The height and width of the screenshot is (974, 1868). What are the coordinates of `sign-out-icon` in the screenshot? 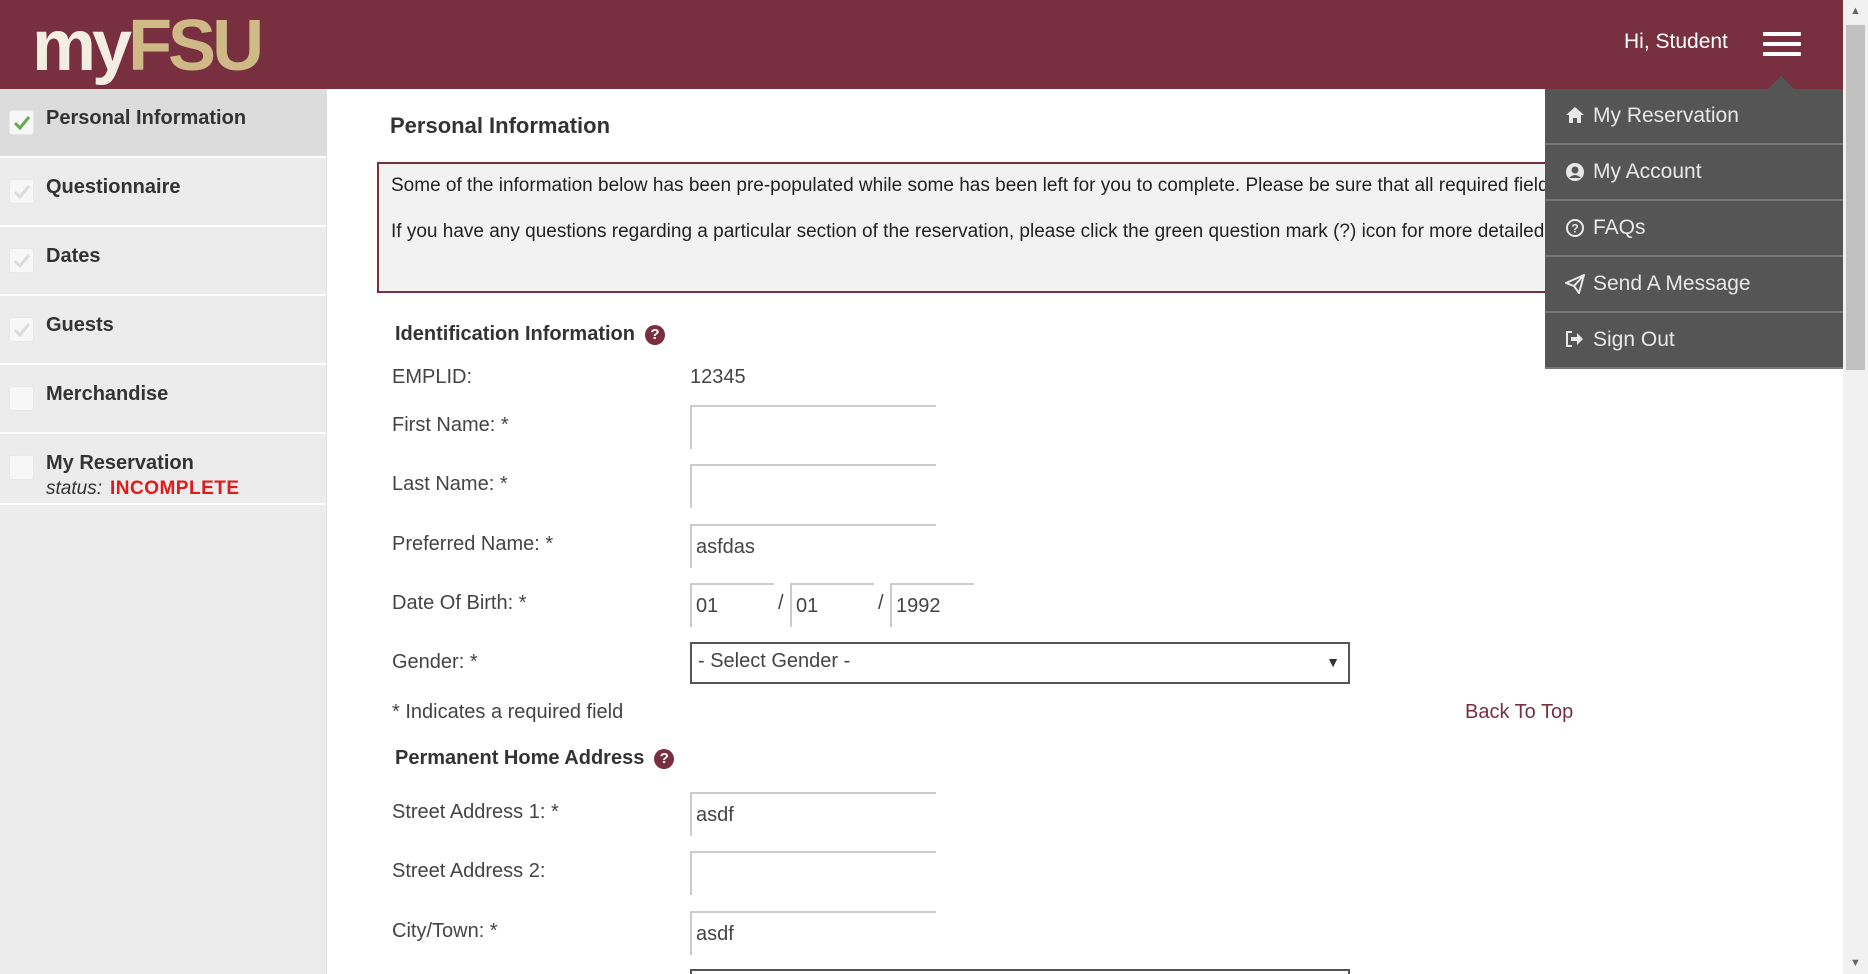 It's located at (1575, 340).